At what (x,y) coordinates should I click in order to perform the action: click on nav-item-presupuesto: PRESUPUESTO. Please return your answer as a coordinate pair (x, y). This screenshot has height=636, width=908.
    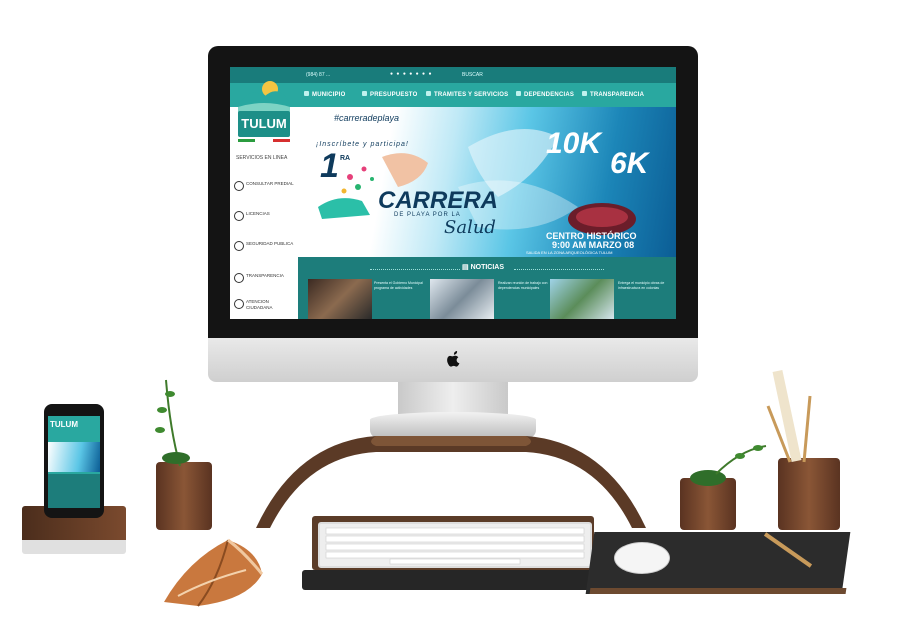
    Looking at the image, I should click on (389, 94).